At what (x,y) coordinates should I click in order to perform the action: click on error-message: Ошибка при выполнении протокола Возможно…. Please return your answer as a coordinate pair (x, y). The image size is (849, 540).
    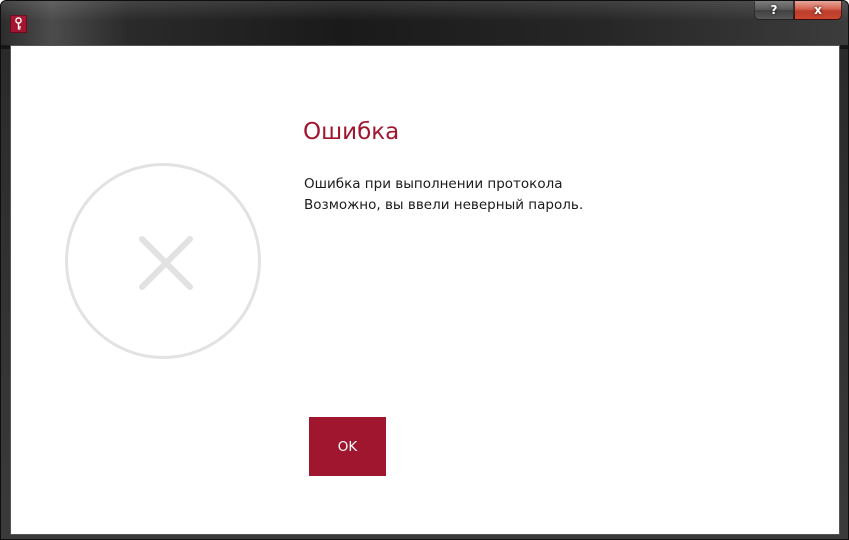
    Looking at the image, I should click on (443, 195).